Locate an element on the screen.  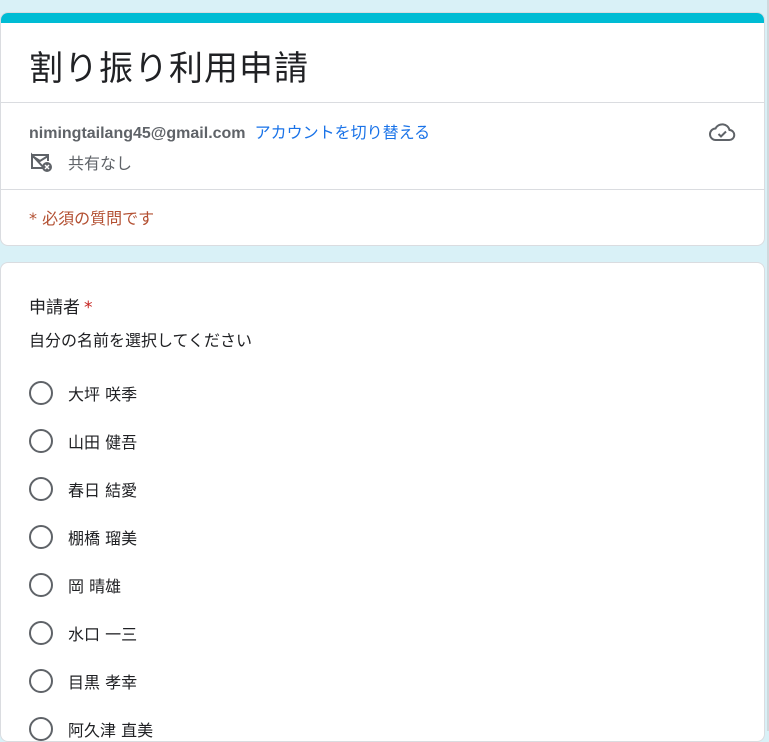
radio-option: 水口 一三 is located at coordinates (91, 633).